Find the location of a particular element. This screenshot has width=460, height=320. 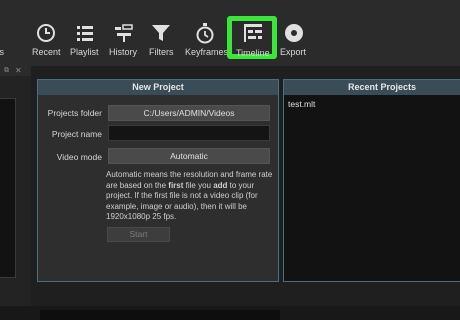

recent-button: Recent is located at coordinates (46, 33).